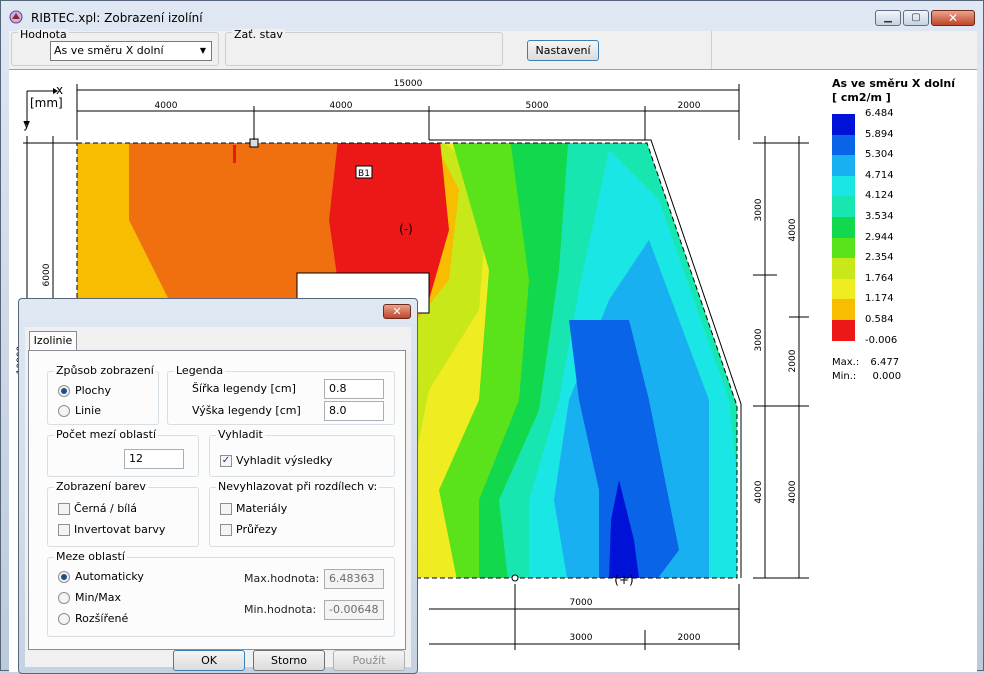 The height and width of the screenshot is (674, 984). Describe the element at coordinates (881, 340) in the screenshot. I see `legend-level-label: -0.006` at that location.